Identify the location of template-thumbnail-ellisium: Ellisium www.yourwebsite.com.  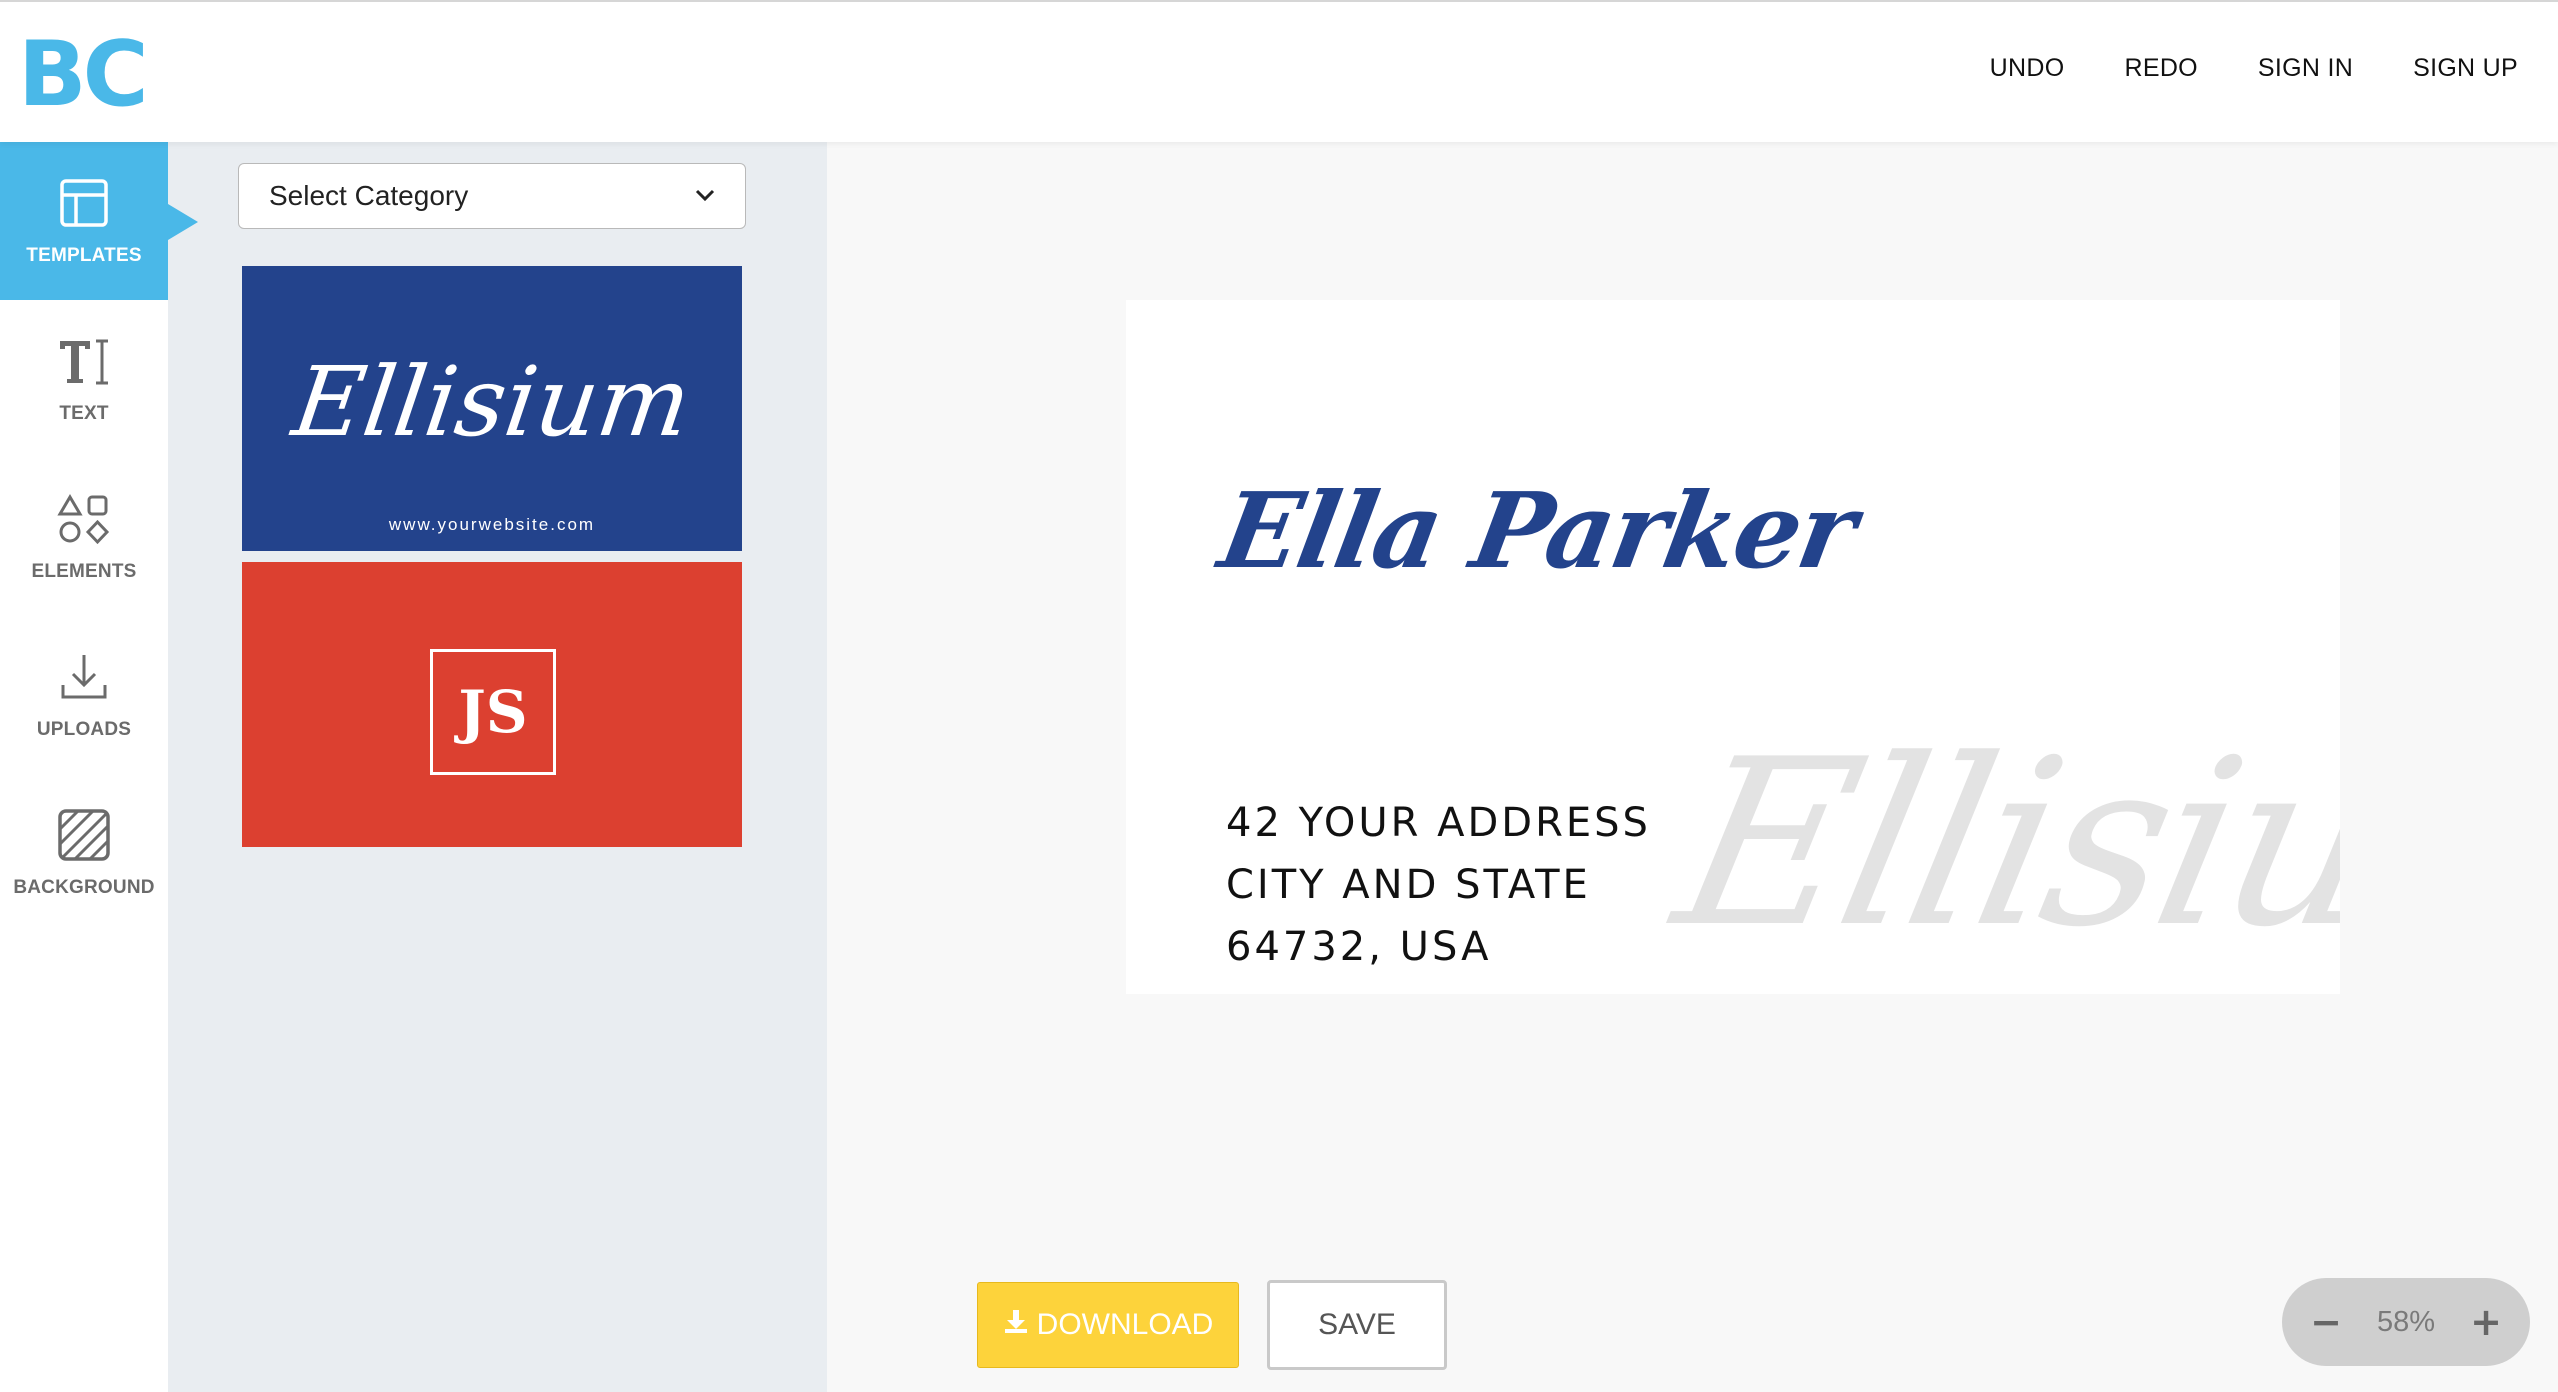
(492, 408).